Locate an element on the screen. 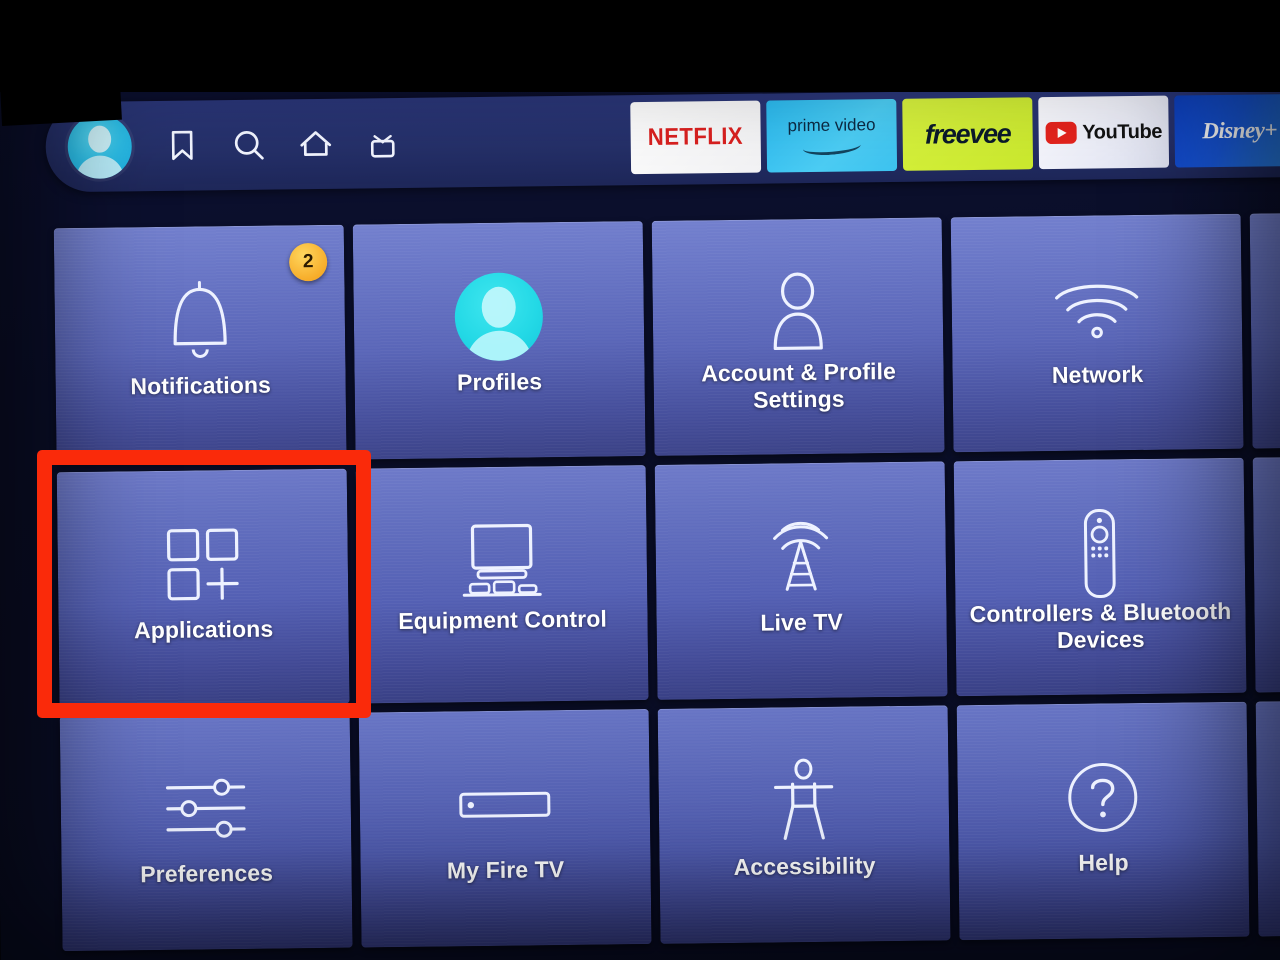 Image resolution: width=1280 pixels, height=960 pixels. settings-tile-profiles: Profiles is located at coordinates (499, 340).